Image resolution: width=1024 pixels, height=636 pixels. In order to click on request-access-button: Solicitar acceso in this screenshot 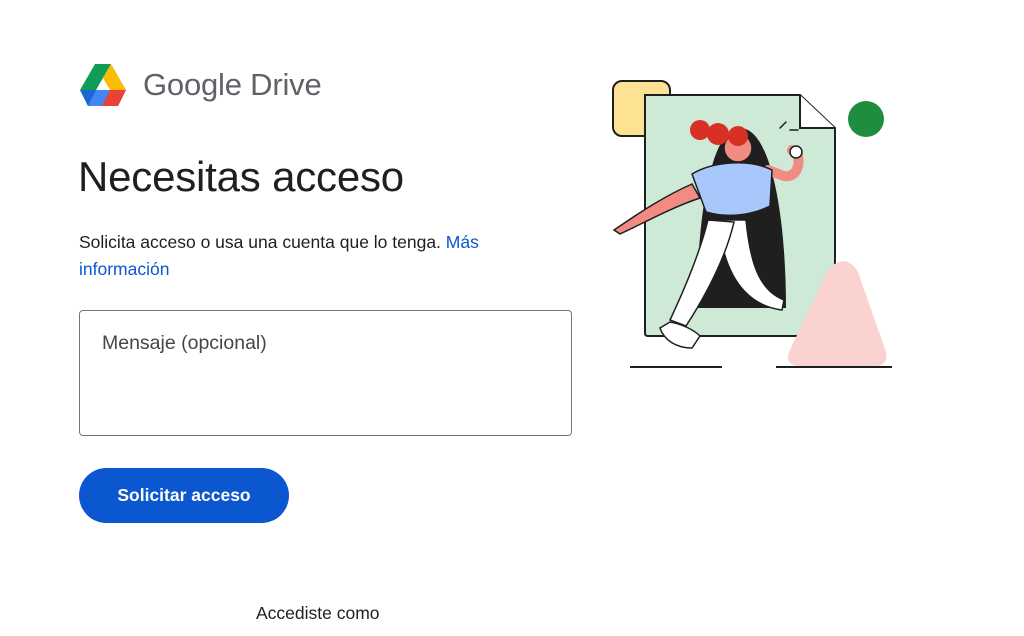, I will do `click(184, 495)`.